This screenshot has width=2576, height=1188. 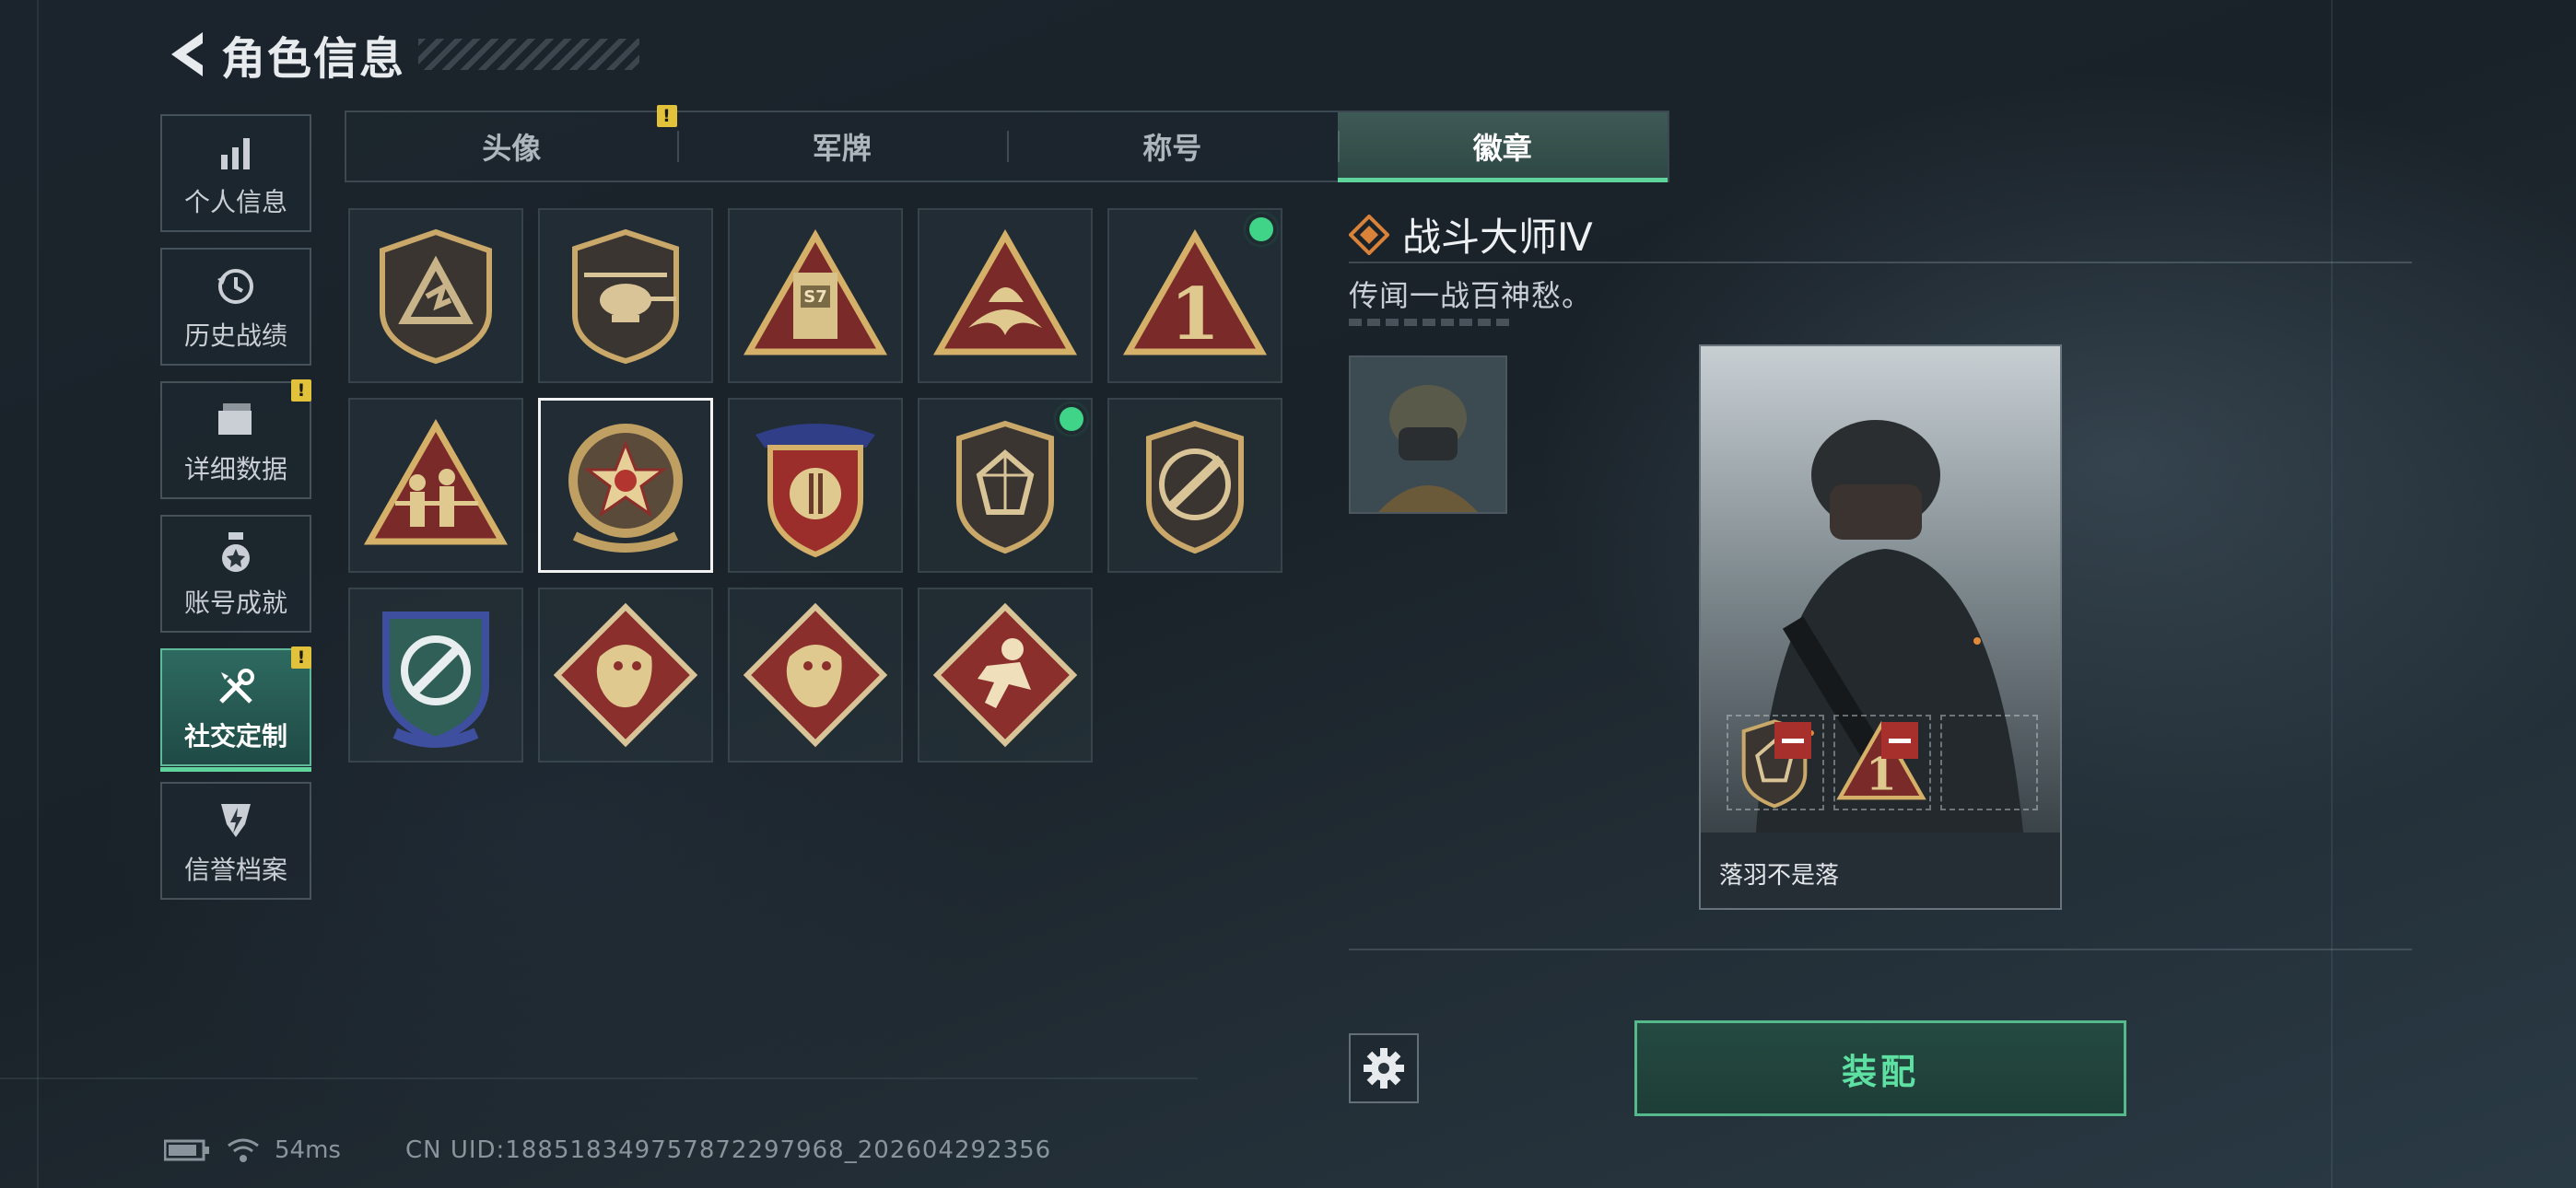 What do you see at coordinates (235, 821) in the screenshot?
I see `shield-bolt-icon` at bounding box center [235, 821].